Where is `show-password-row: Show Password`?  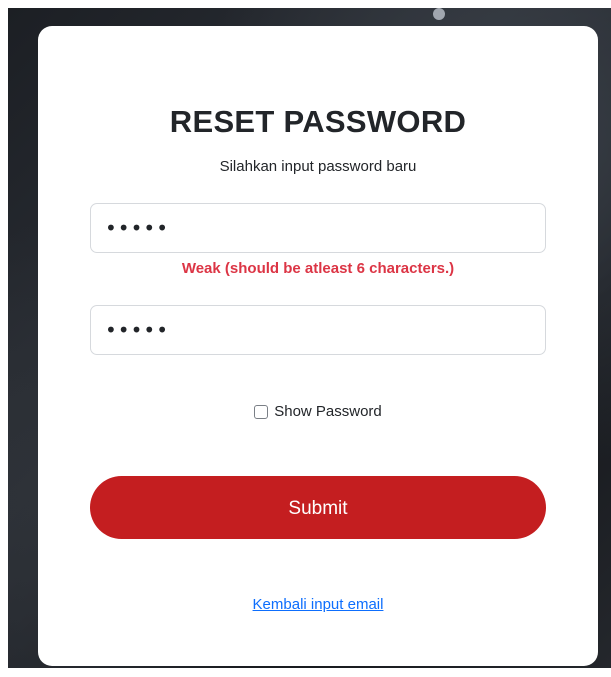 show-password-row: Show Password is located at coordinates (318, 411).